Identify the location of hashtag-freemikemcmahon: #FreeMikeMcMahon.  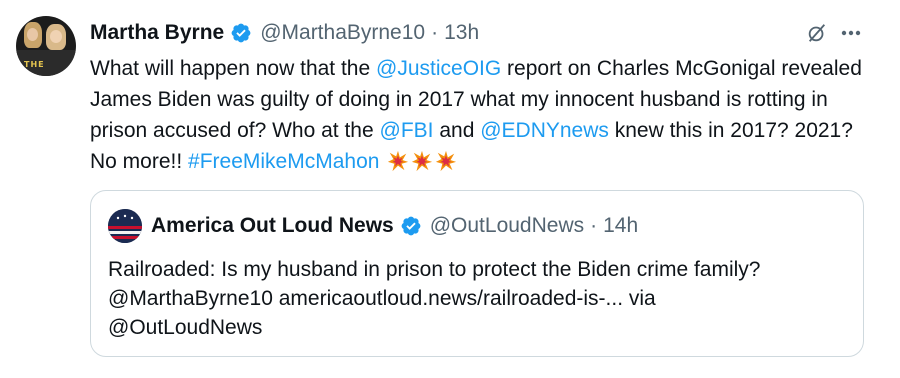
(283, 161).